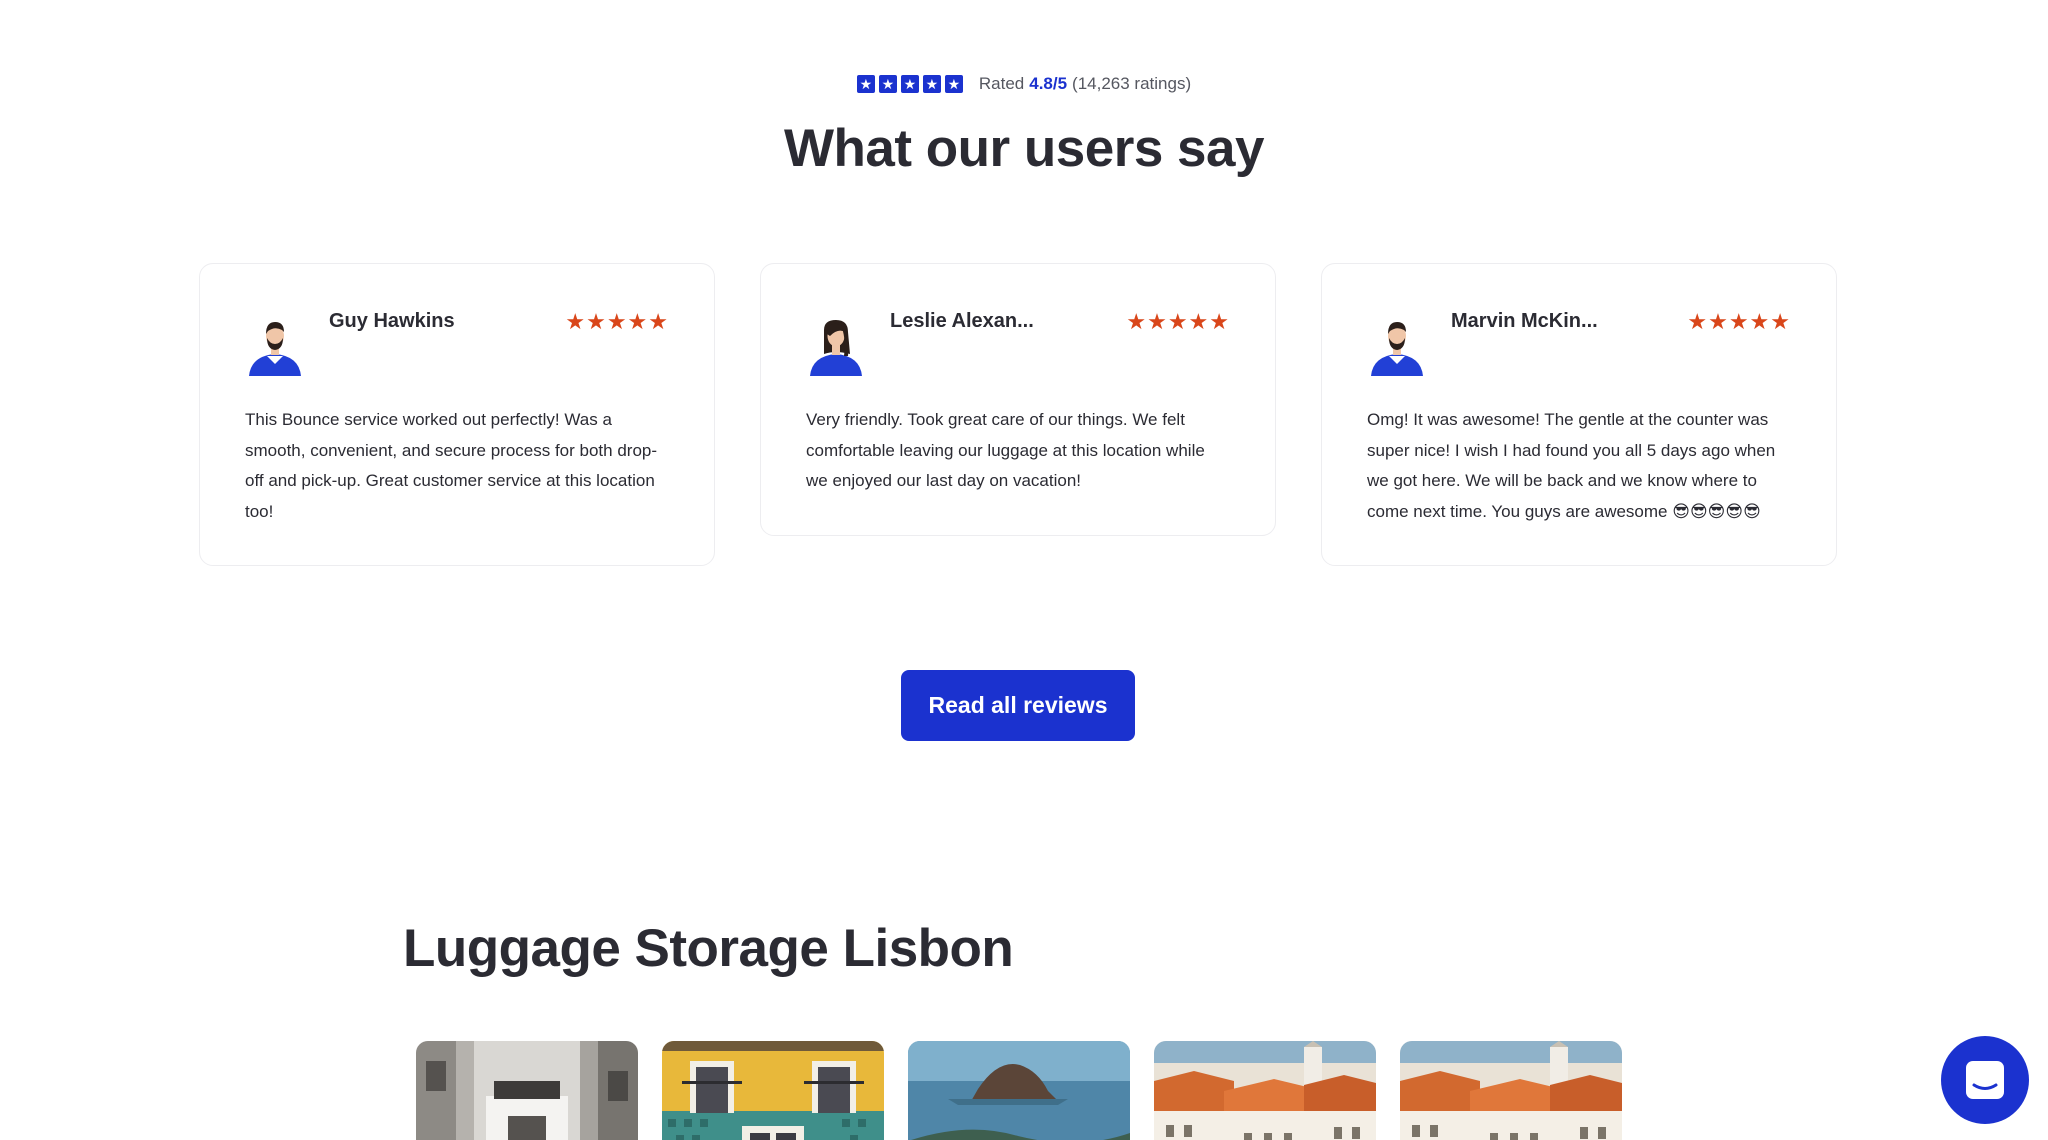 The height and width of the screenshot is (1140, 2048). I want to click on section-title: What our users say, so click(1024, 148).